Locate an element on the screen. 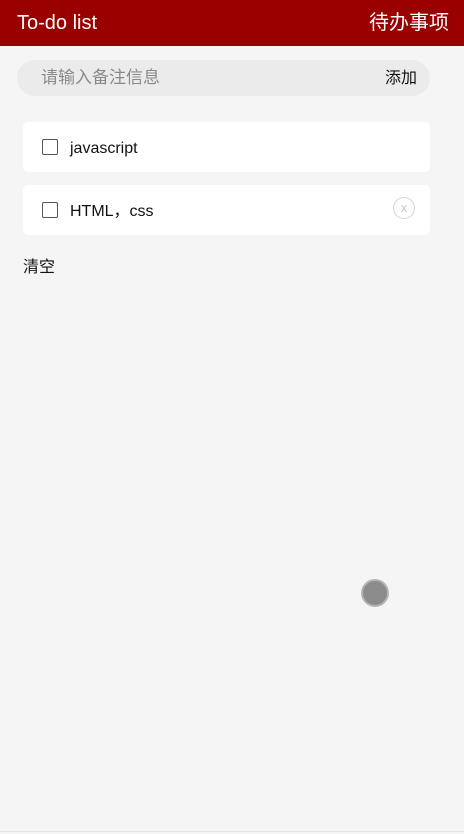 The image size is (464, 834). delete-icon: x is located at coordinates (404, 208).